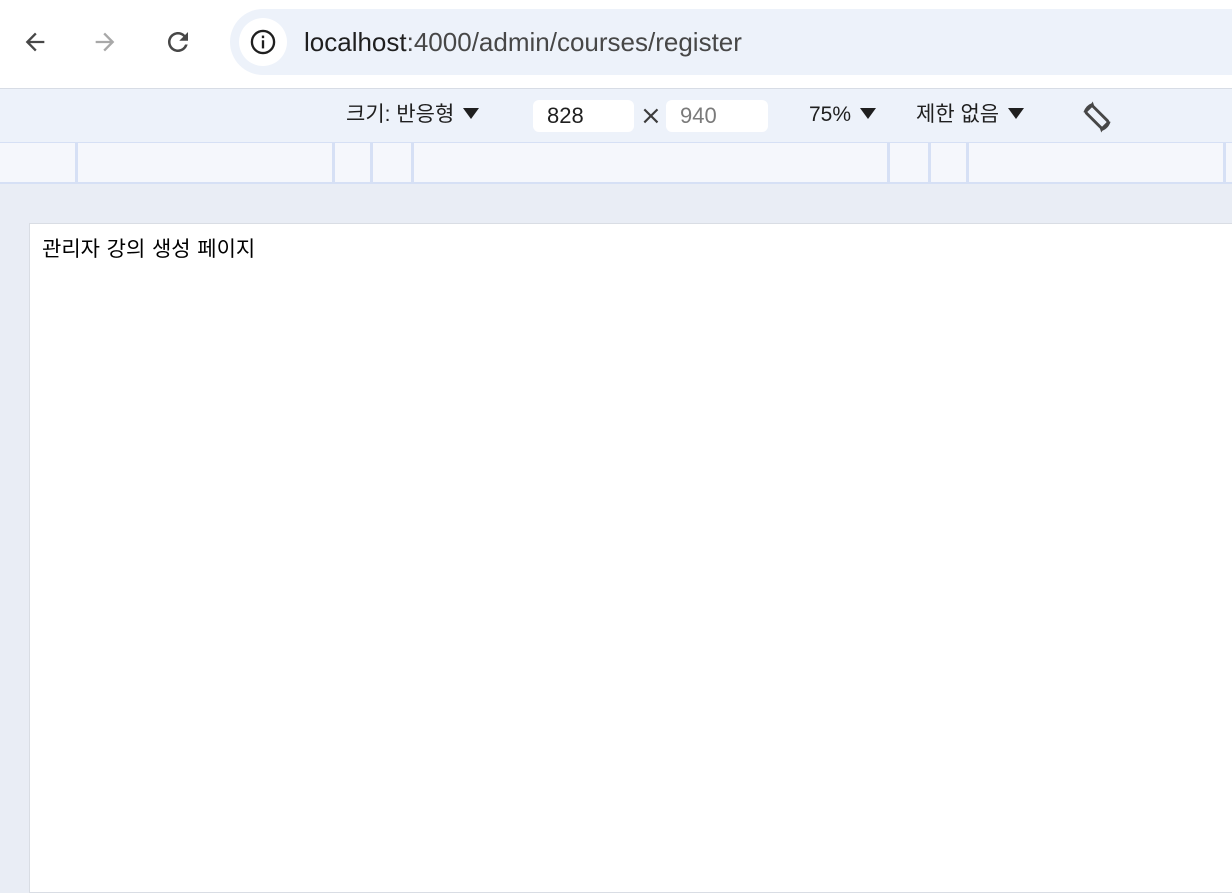 This screenshot has width=1232, height=893. What do you see at coordinates (958, 114) in the screenshot?
I see `throttling-label: 제한 없음` at bounding box center [958, 114].